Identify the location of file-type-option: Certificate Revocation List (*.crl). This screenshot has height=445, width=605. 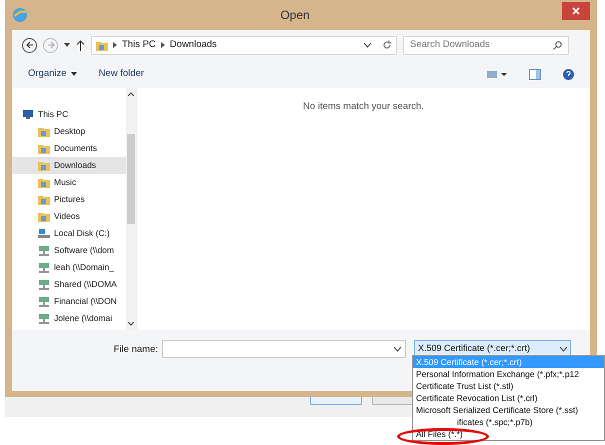
(508, 398).